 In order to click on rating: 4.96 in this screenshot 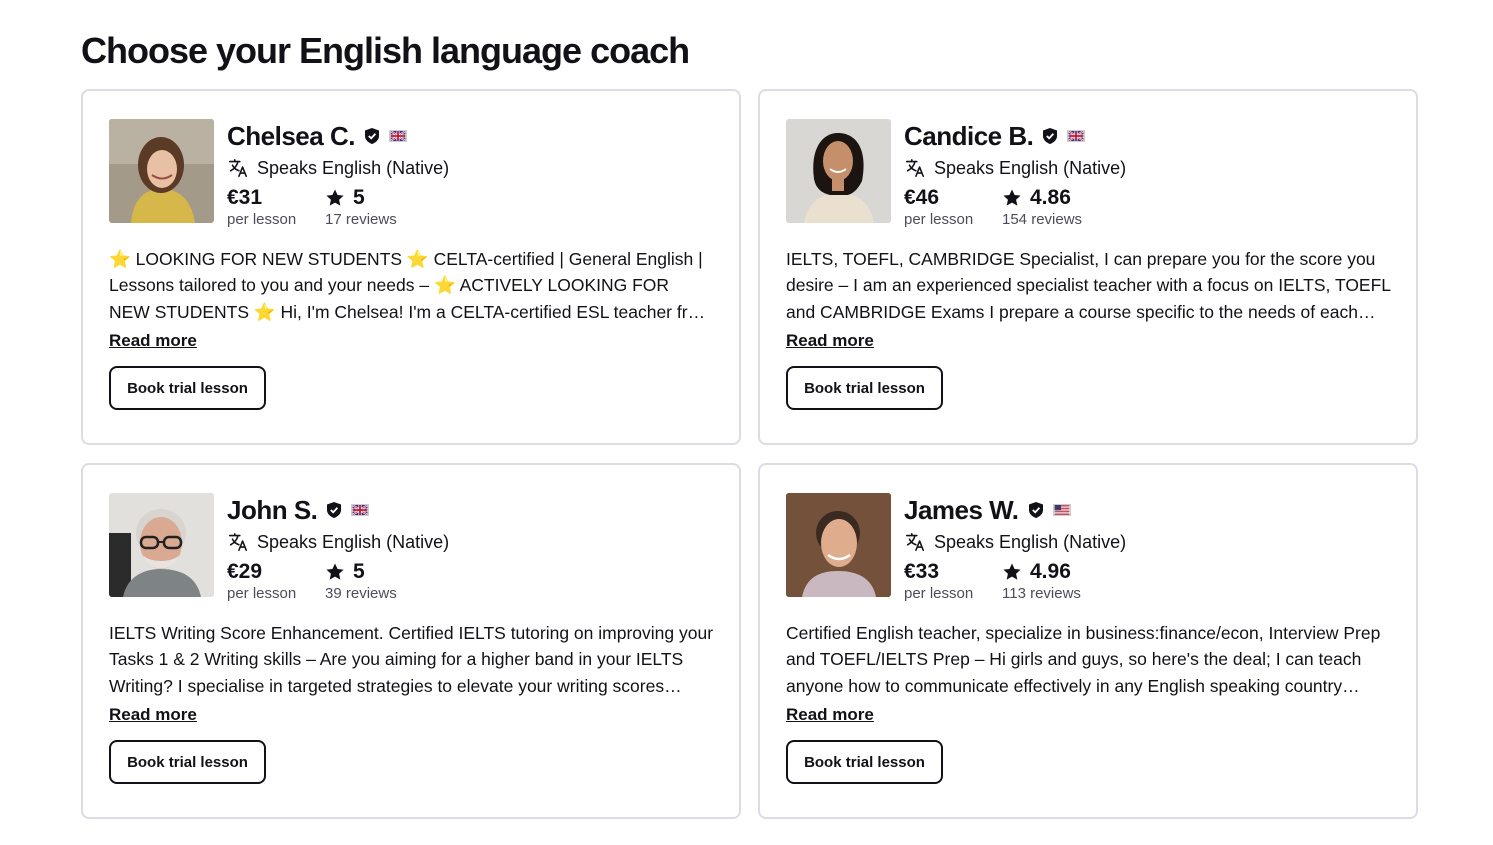, I will do `click(1050, 571)`.